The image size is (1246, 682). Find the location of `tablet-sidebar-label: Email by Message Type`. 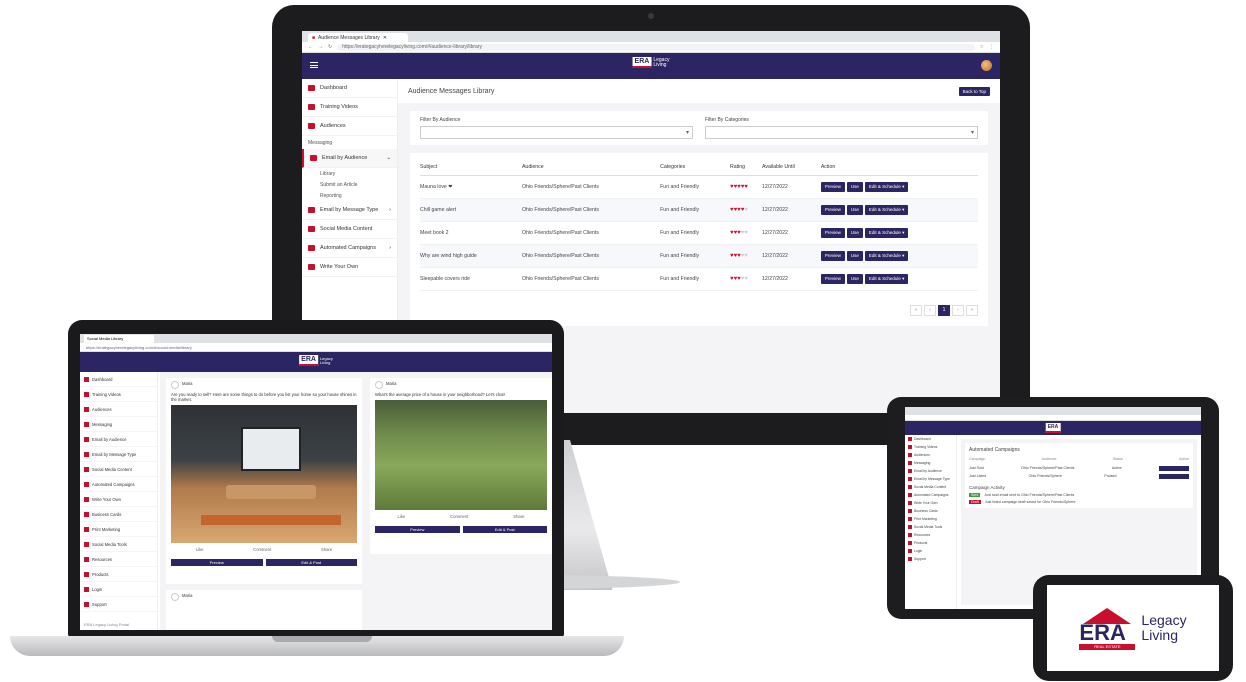

tablet-sidebar-label: Email by Message Type is located at coordinates (932, 479).